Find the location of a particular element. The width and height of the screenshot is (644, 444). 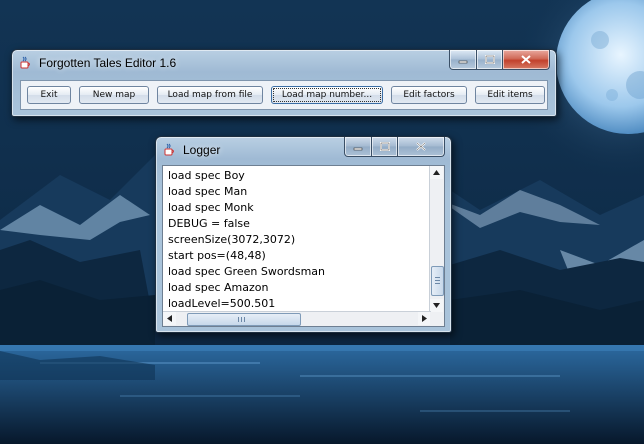

log-line: load spec Amazon is located at coordinates (218, 287).